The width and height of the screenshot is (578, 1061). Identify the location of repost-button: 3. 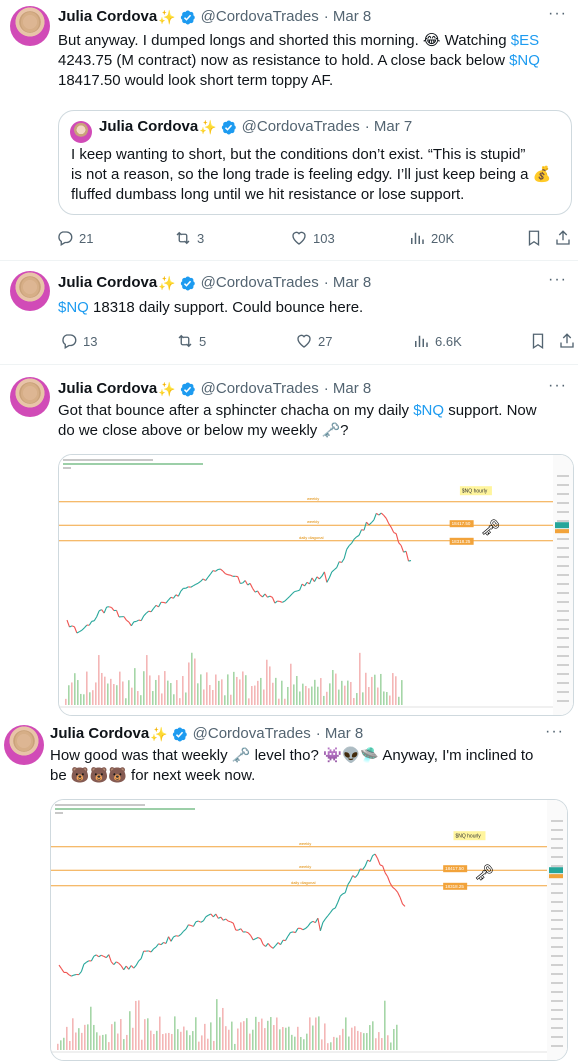
(189, 238).